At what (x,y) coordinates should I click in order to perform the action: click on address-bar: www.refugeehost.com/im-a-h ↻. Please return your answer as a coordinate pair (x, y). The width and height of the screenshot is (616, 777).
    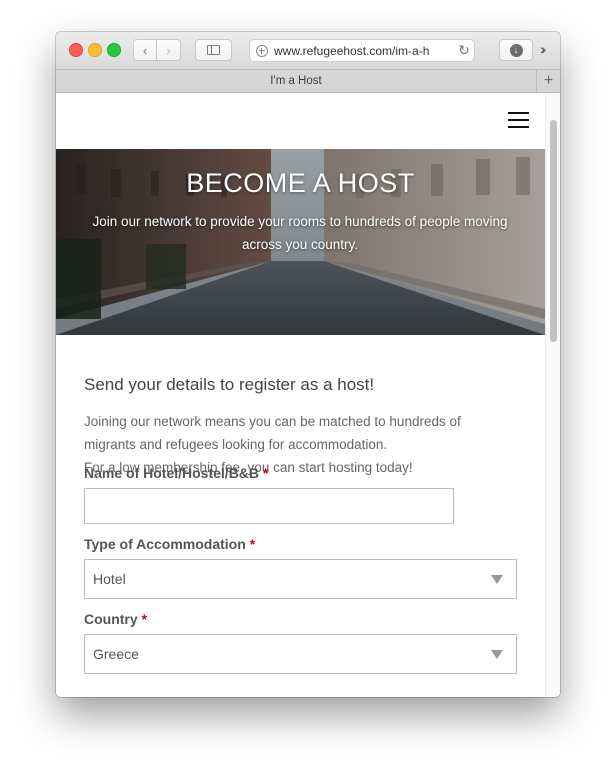
    Looking at the image, I should click on (362, 50).